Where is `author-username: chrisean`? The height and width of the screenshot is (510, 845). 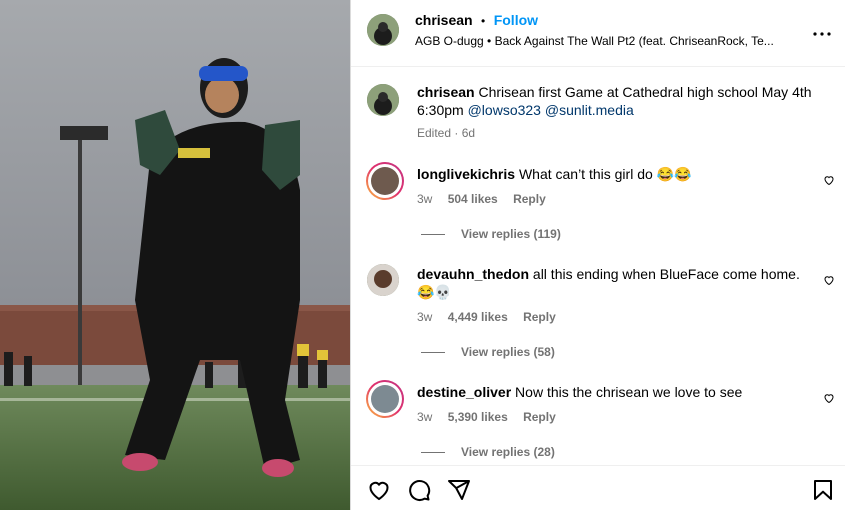 author-username: chrisean is located at coordinates (444, 20).